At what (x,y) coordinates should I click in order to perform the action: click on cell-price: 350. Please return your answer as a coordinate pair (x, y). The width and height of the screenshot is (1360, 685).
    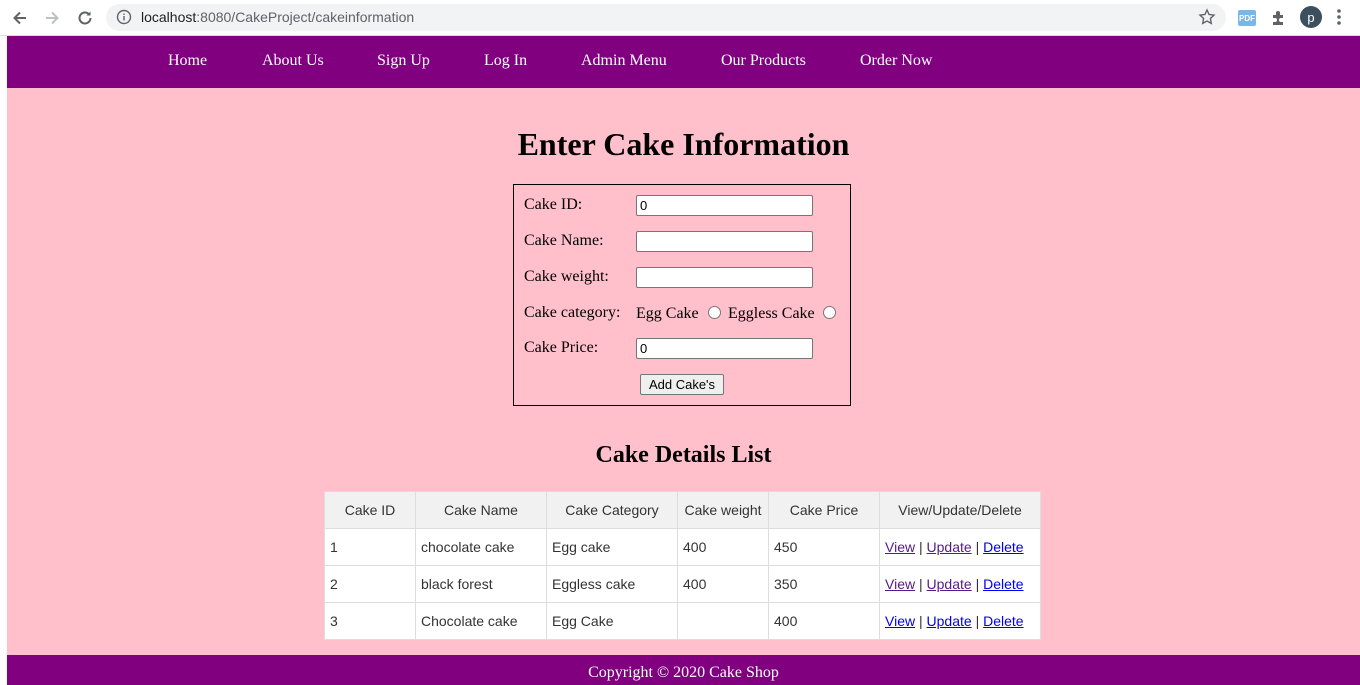
    Looking at the image, I should click on (824, 584).